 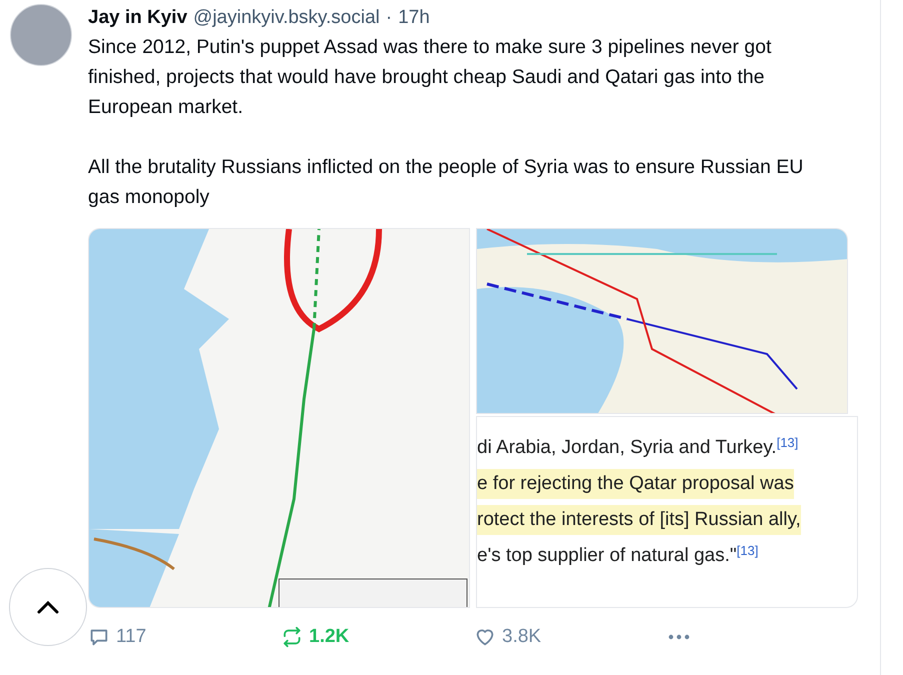 I want to click on article-excerpt: di Arabia, Jordan, Syria and Turkey.$^{[13]}$ e for rejecting the Qatar proposal was rotect the interests of [its] Russian ally, e's top supplier of natural gas."$^{[13]}$, so click(x=667, y=512).